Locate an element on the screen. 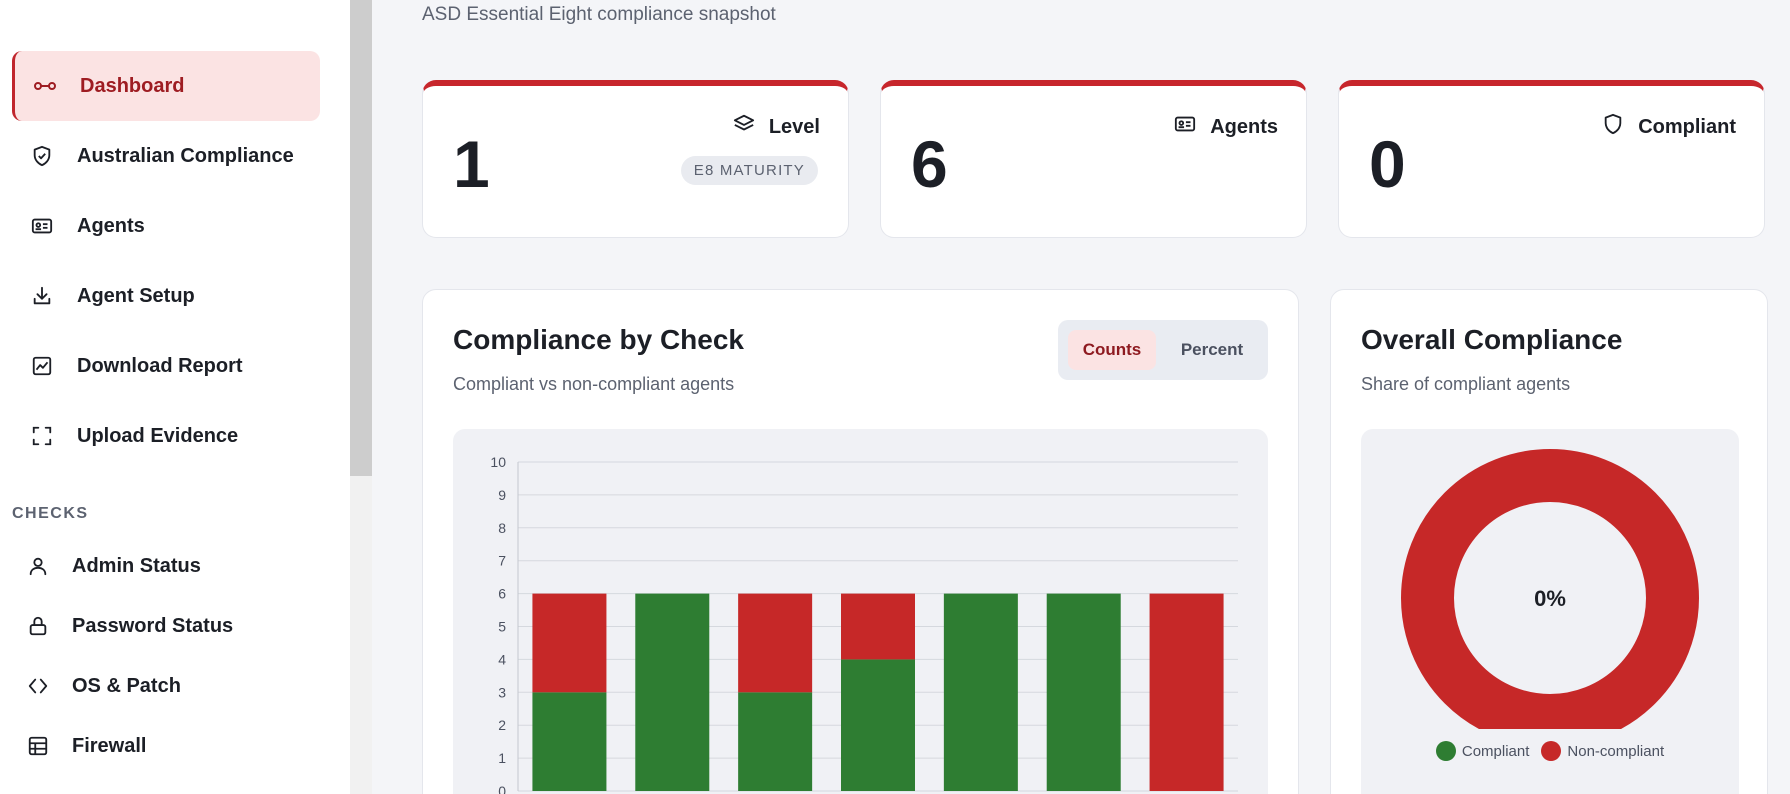 This screenshot has height=794, width=1790. lock-icon is located at coordinates (38, 626).